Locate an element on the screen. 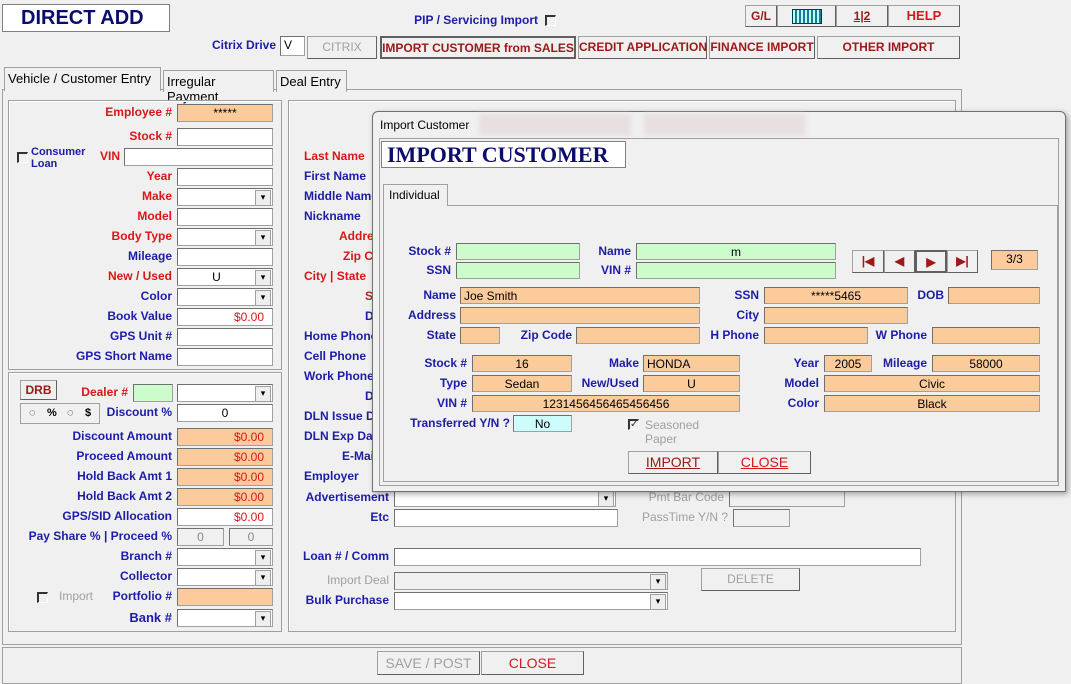 This screenshot has height=684, width=1071. dealer-select is located at coordinates (225, 393).